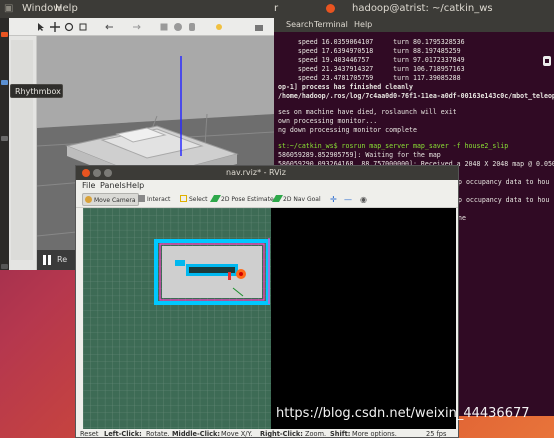  Describe the element at coordinates (108, 173) in the screenshot. I see `maximize-icon` at that location.